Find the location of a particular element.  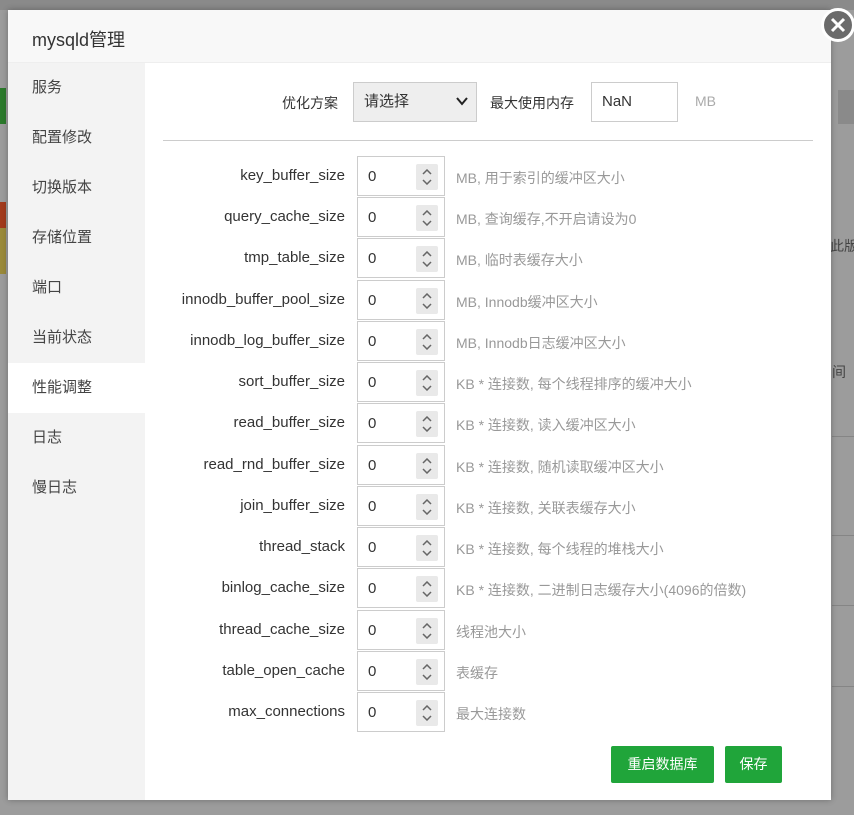

param-description: KB * 连接数, 二进制日志缓存大小(4096的倍数) is located at coordinates (601, 590).